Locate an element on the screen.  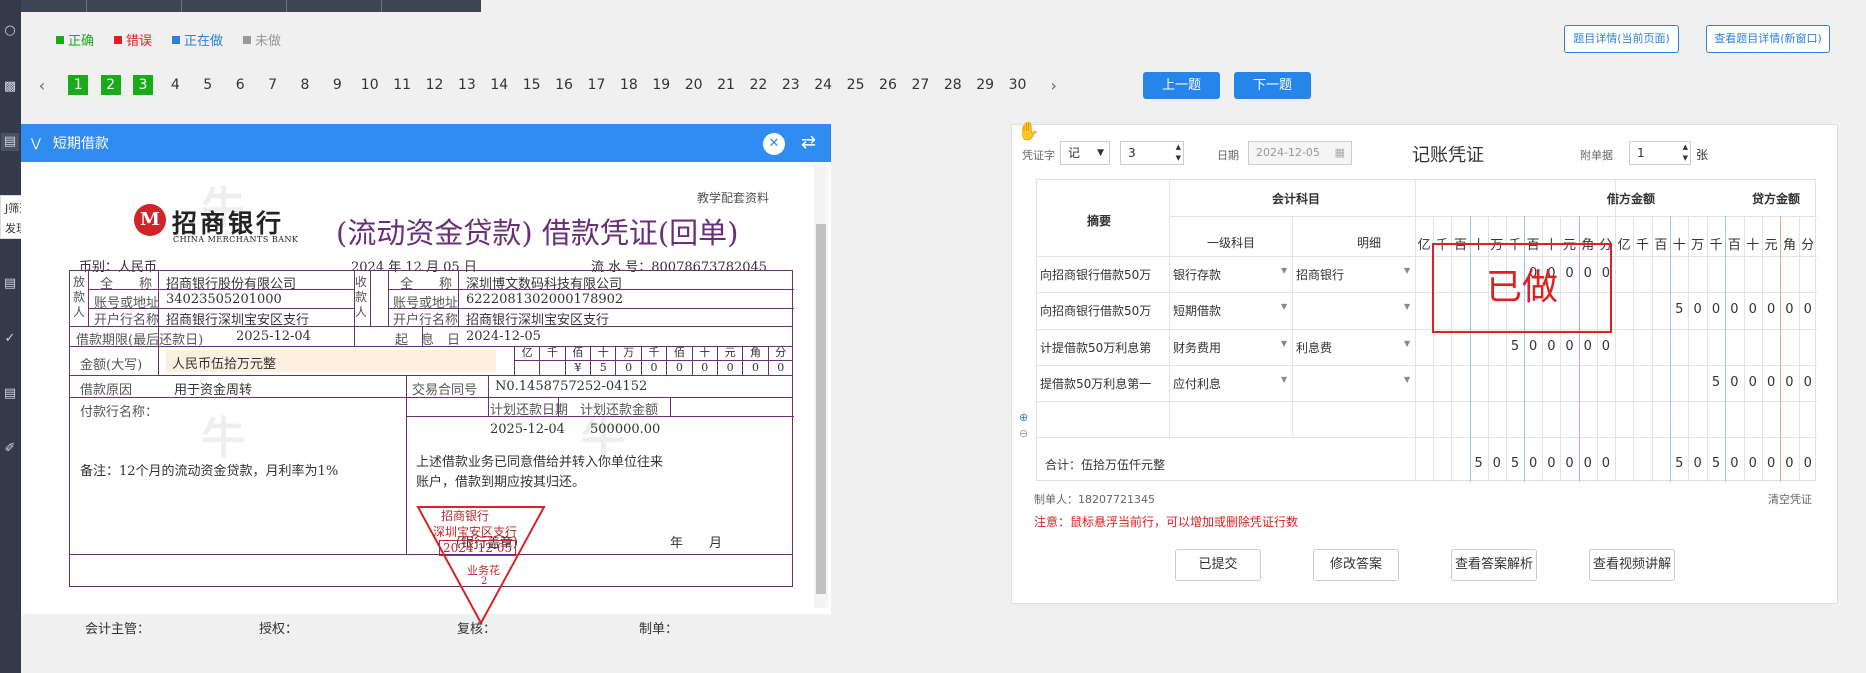
view-video-button: 查看视频讲解 is located at coordinates (1632, 565).